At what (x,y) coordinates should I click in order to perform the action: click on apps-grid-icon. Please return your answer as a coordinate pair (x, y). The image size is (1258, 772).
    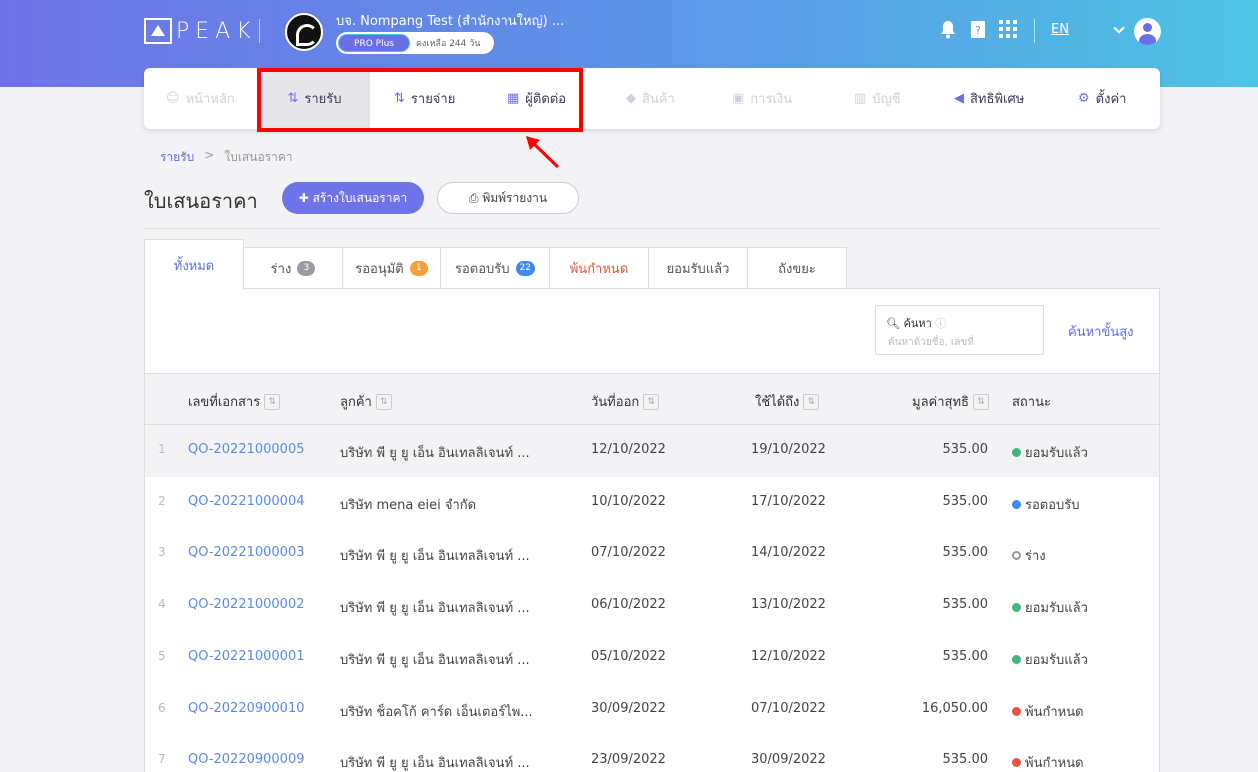
    Looking at the image, I should click on (1008, 31).